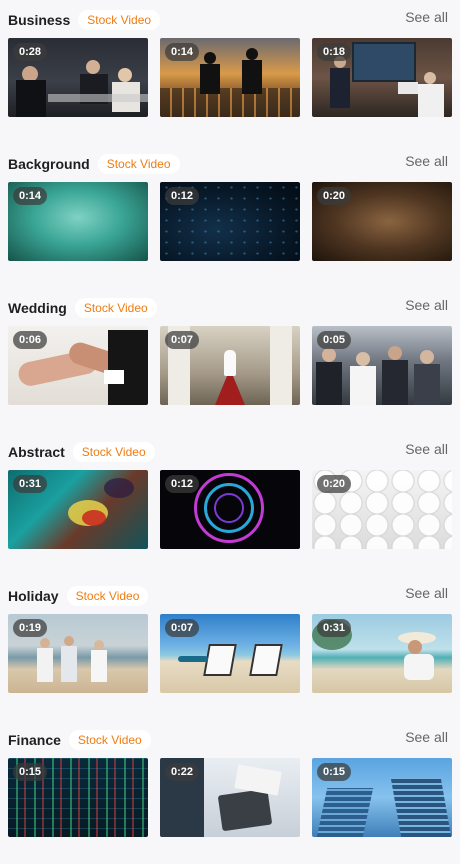 This screenshot has width=460, height=864. Describe the element at coordinates (230, 77) in the screenshot. I see `video-thumbnail-business-silhouettes: 0:14` at that location.